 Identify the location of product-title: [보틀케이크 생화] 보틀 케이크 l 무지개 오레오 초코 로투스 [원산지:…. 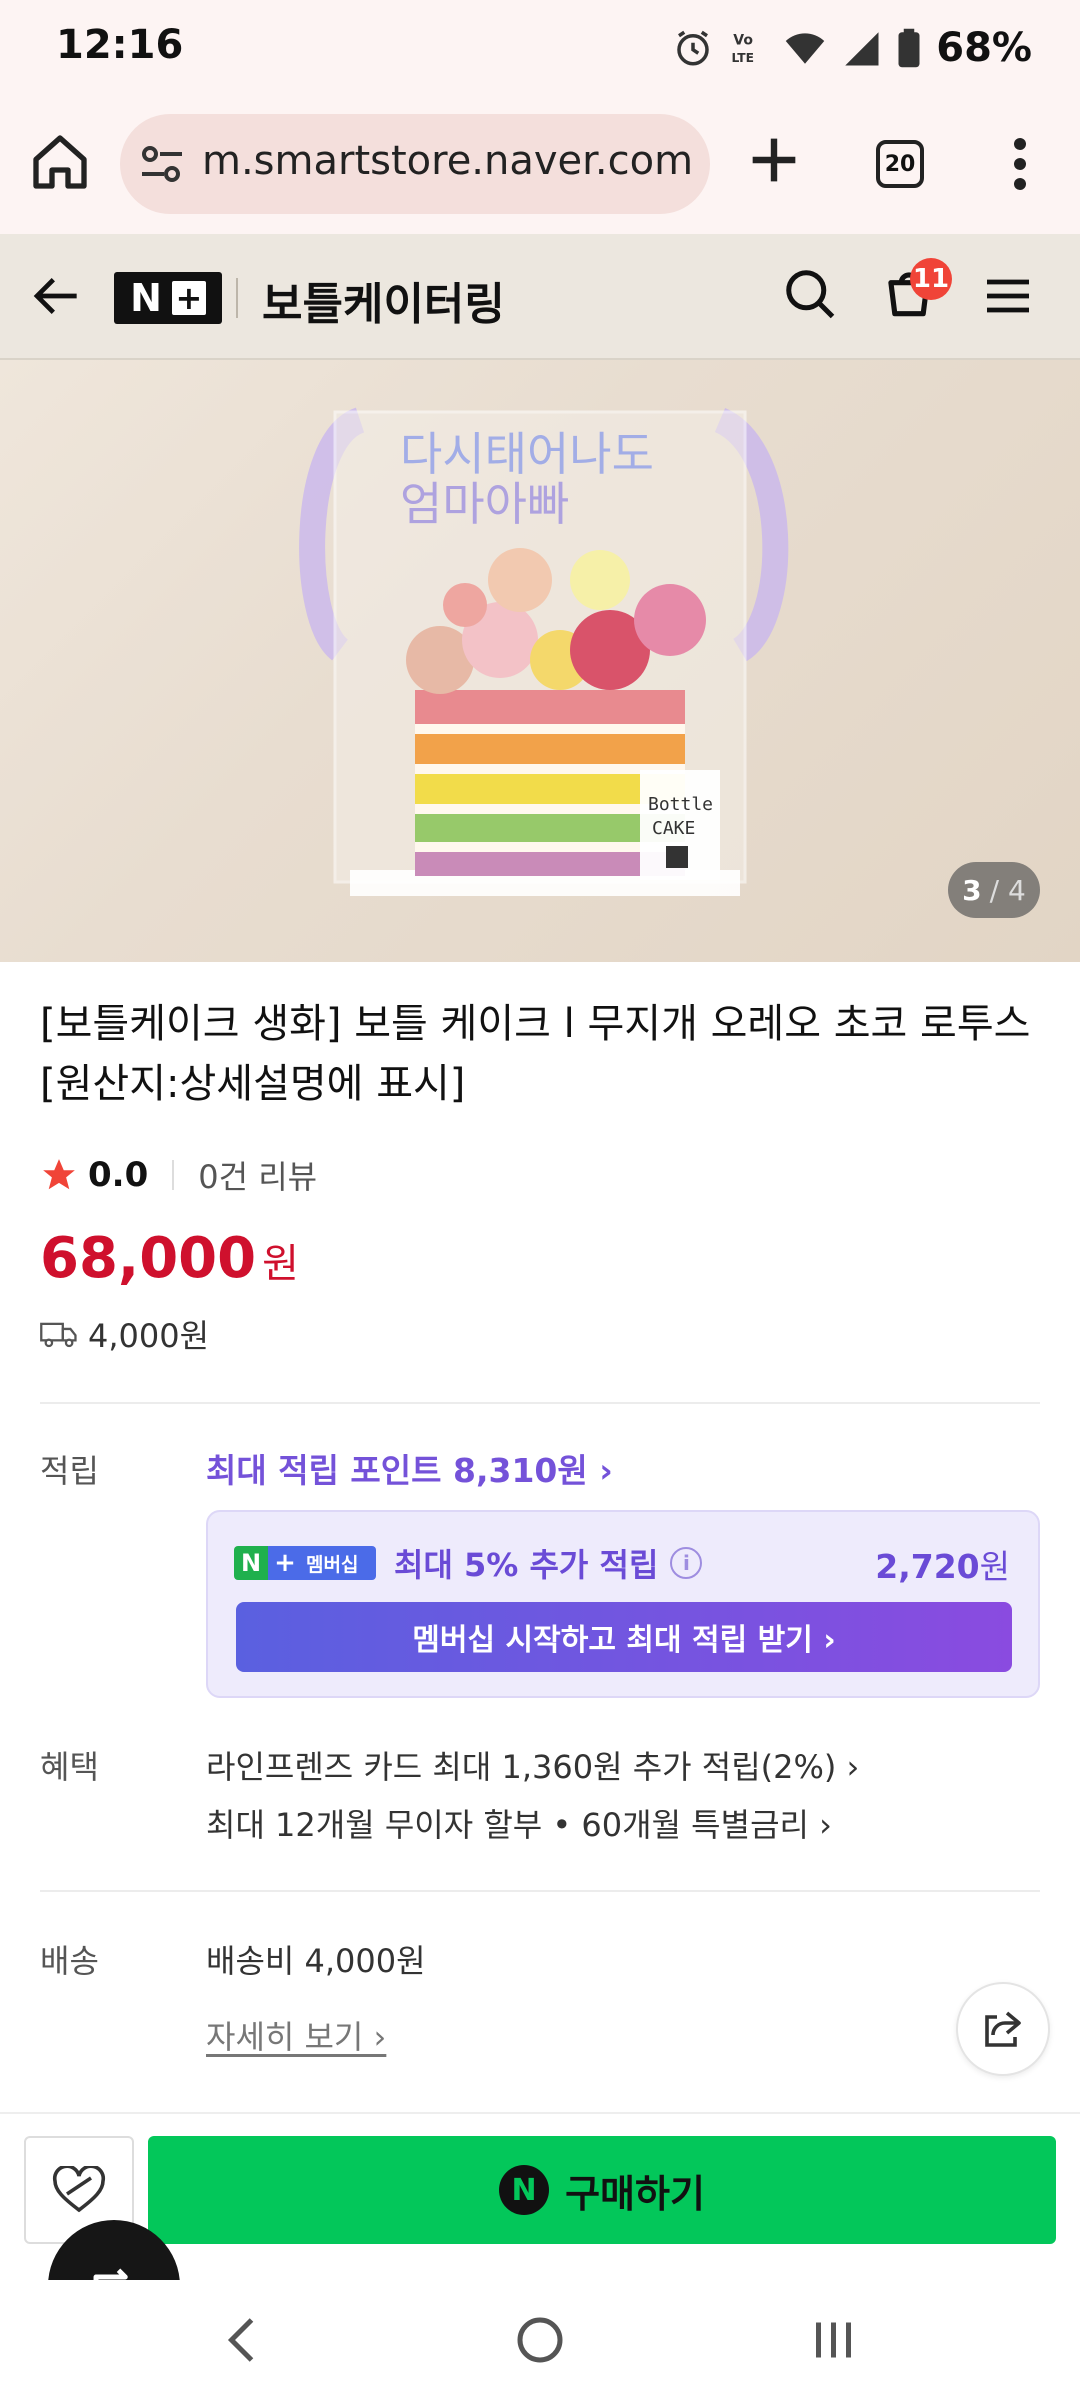
(535, 1054).